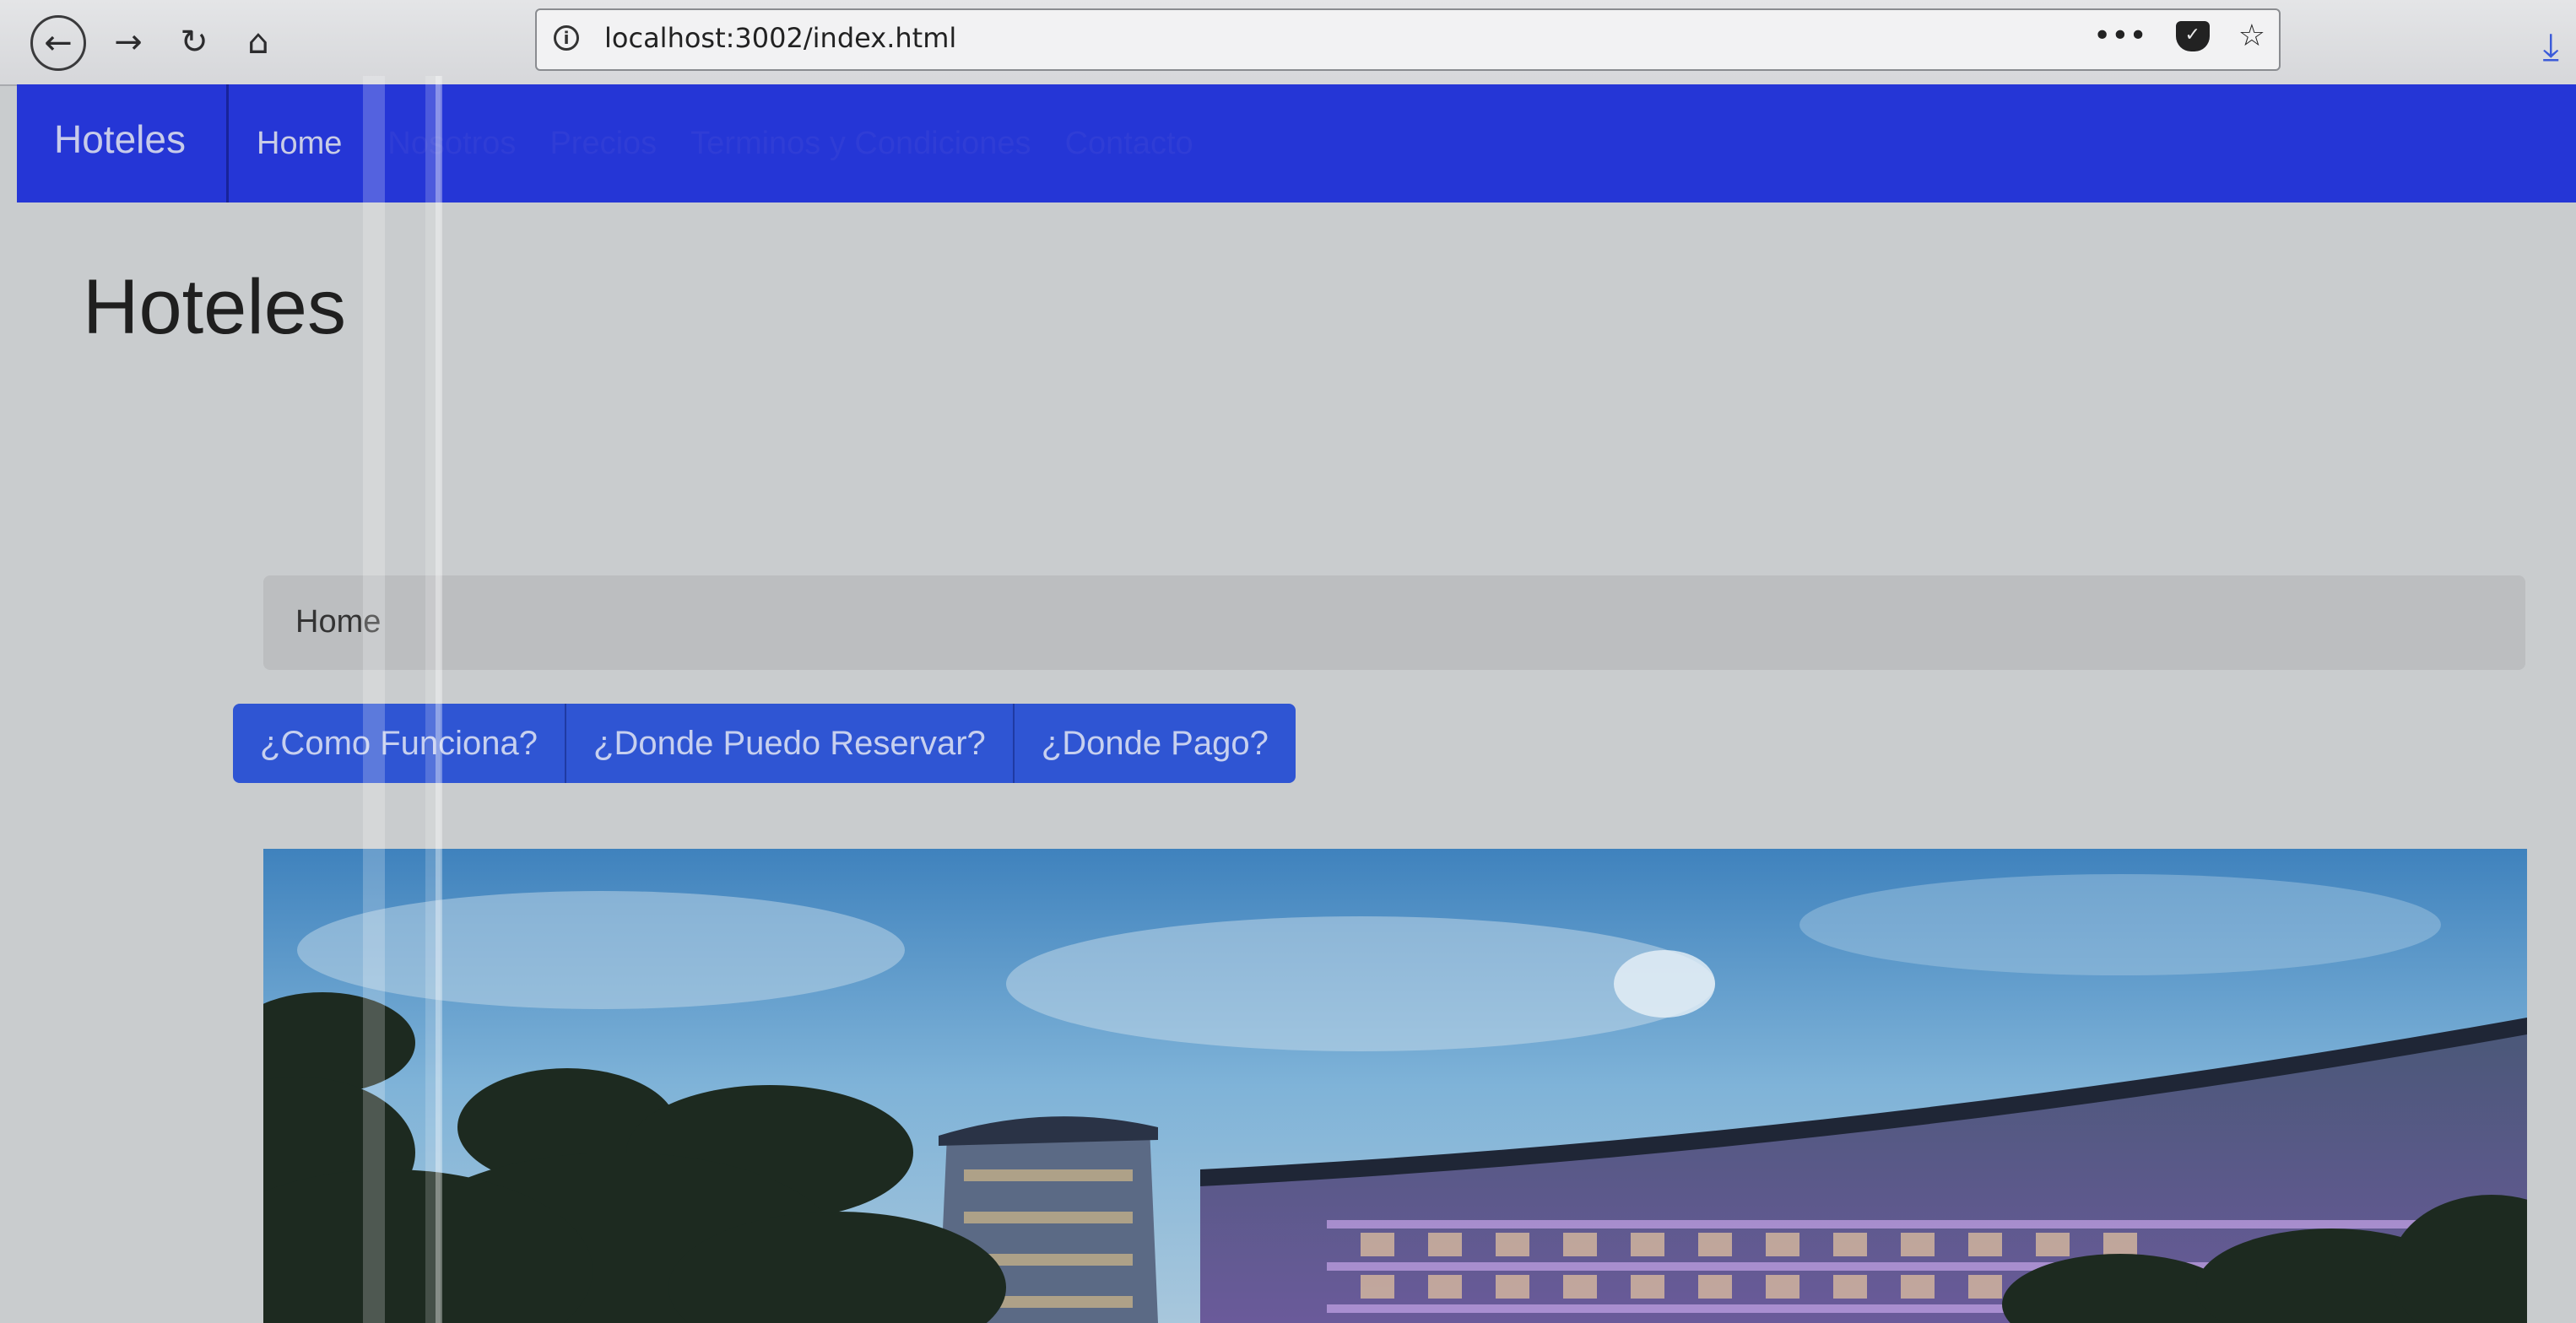  I want to click on download-icon: ⤓, so click(2551, 46).